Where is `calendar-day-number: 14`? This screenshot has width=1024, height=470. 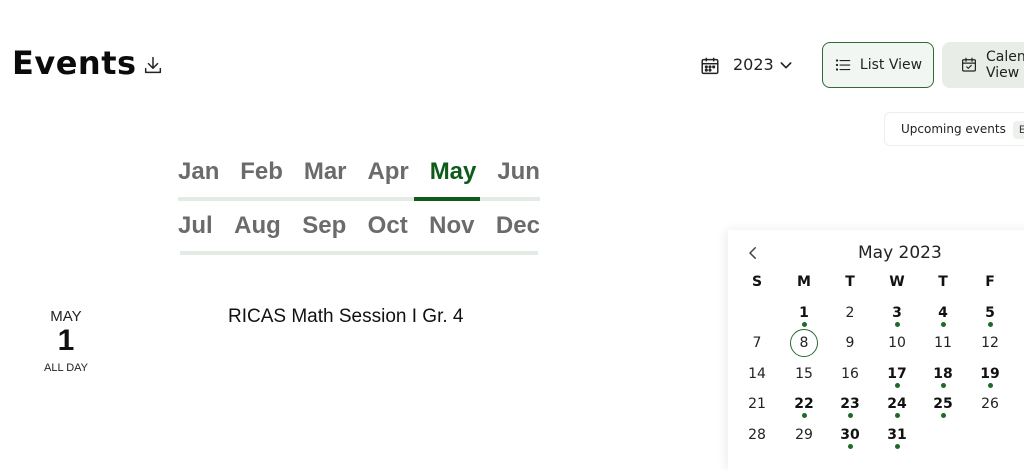
calendar-day-number: 14 is located at coordinates (757, 374).